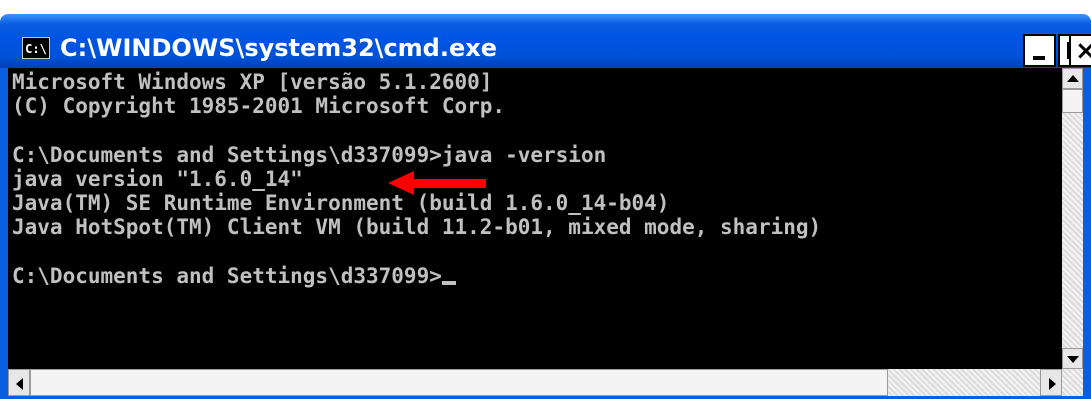 The width and height of the screenshot is (1091, 399). I want to click on horizontal-scroll-track, so click(964, 382).